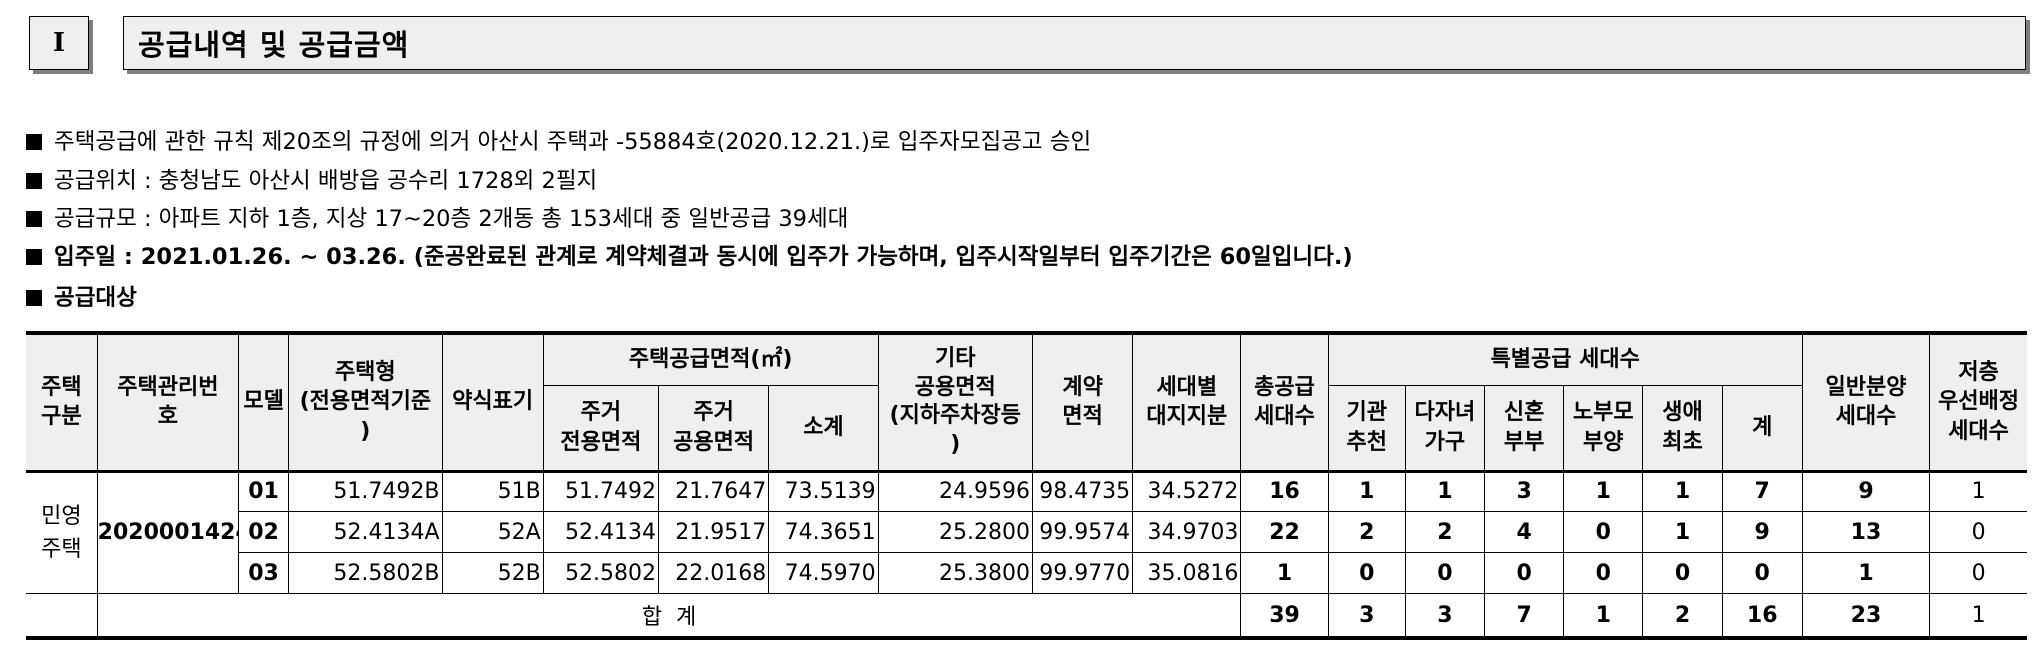 The height and width of the screenshot is (653, 2037). Describe the element at coordinates (365, 491) in the screenshot. I see `cell-unit-type: 51.7492B` at that location.